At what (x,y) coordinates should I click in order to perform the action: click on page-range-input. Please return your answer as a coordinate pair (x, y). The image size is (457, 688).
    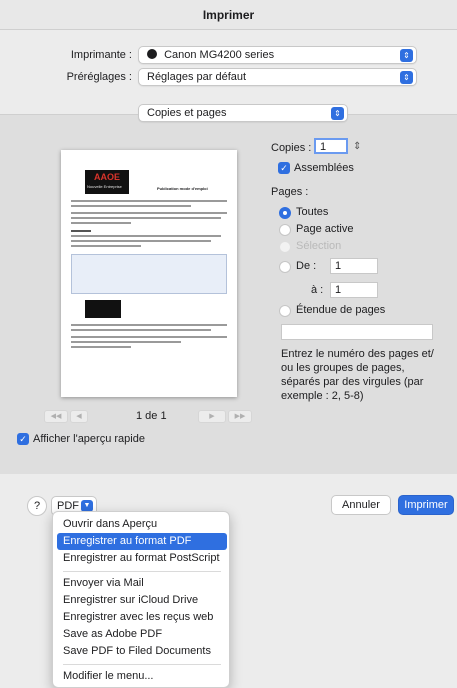
    Looking at the image, I should click on (357, 332).